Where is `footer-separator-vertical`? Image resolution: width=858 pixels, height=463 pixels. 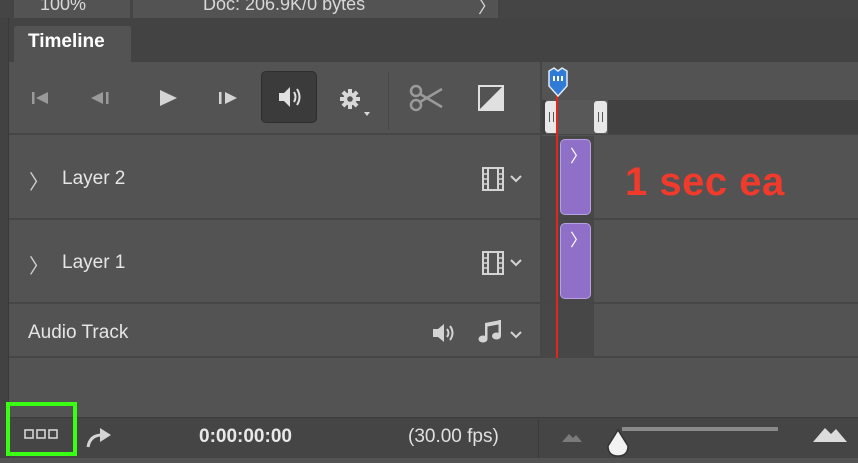 footer-separator-vertical is located at coordinates (538, 439).